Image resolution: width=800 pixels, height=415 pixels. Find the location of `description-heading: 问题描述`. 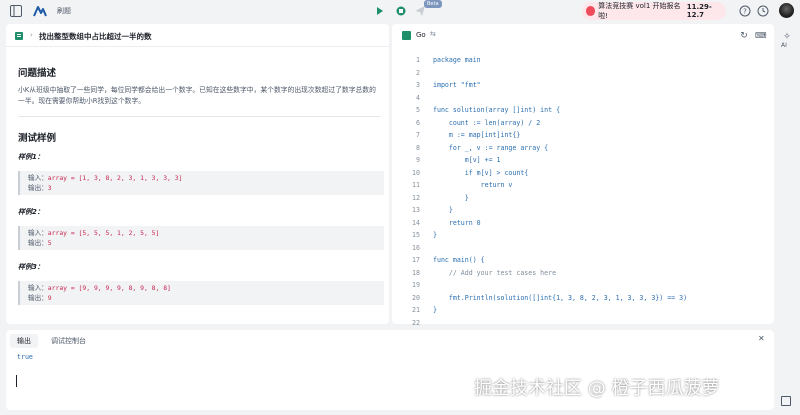

description-heading: 问题描述 is located at coordinates (37, 73).